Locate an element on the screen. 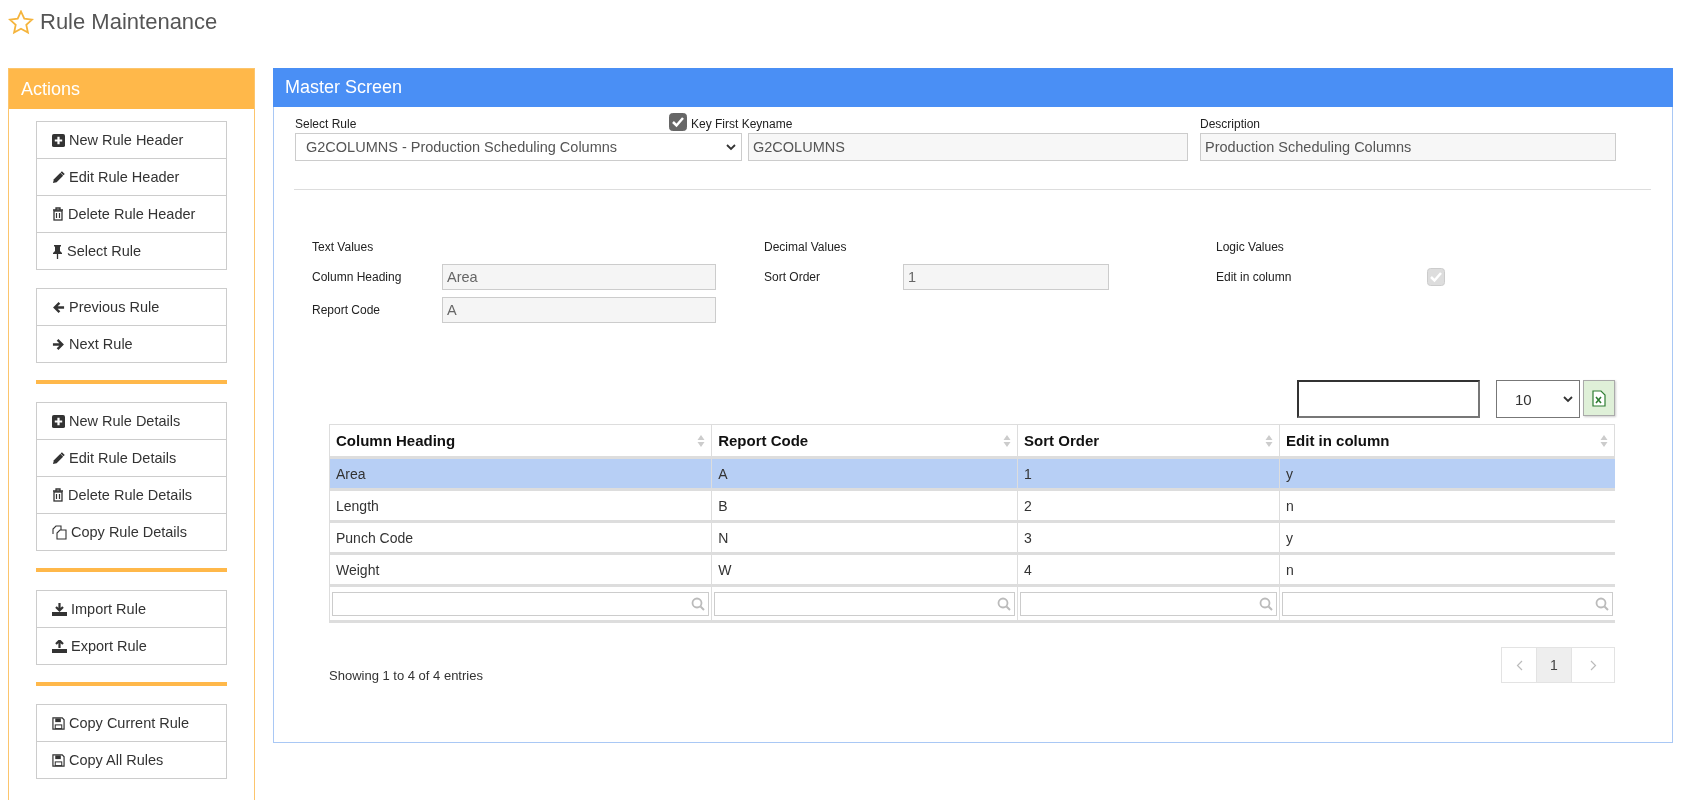 Image resolution: width=1687 pixels, height=800 pixels. action-button: Copy All Rules is located at coordinates (131, 760).